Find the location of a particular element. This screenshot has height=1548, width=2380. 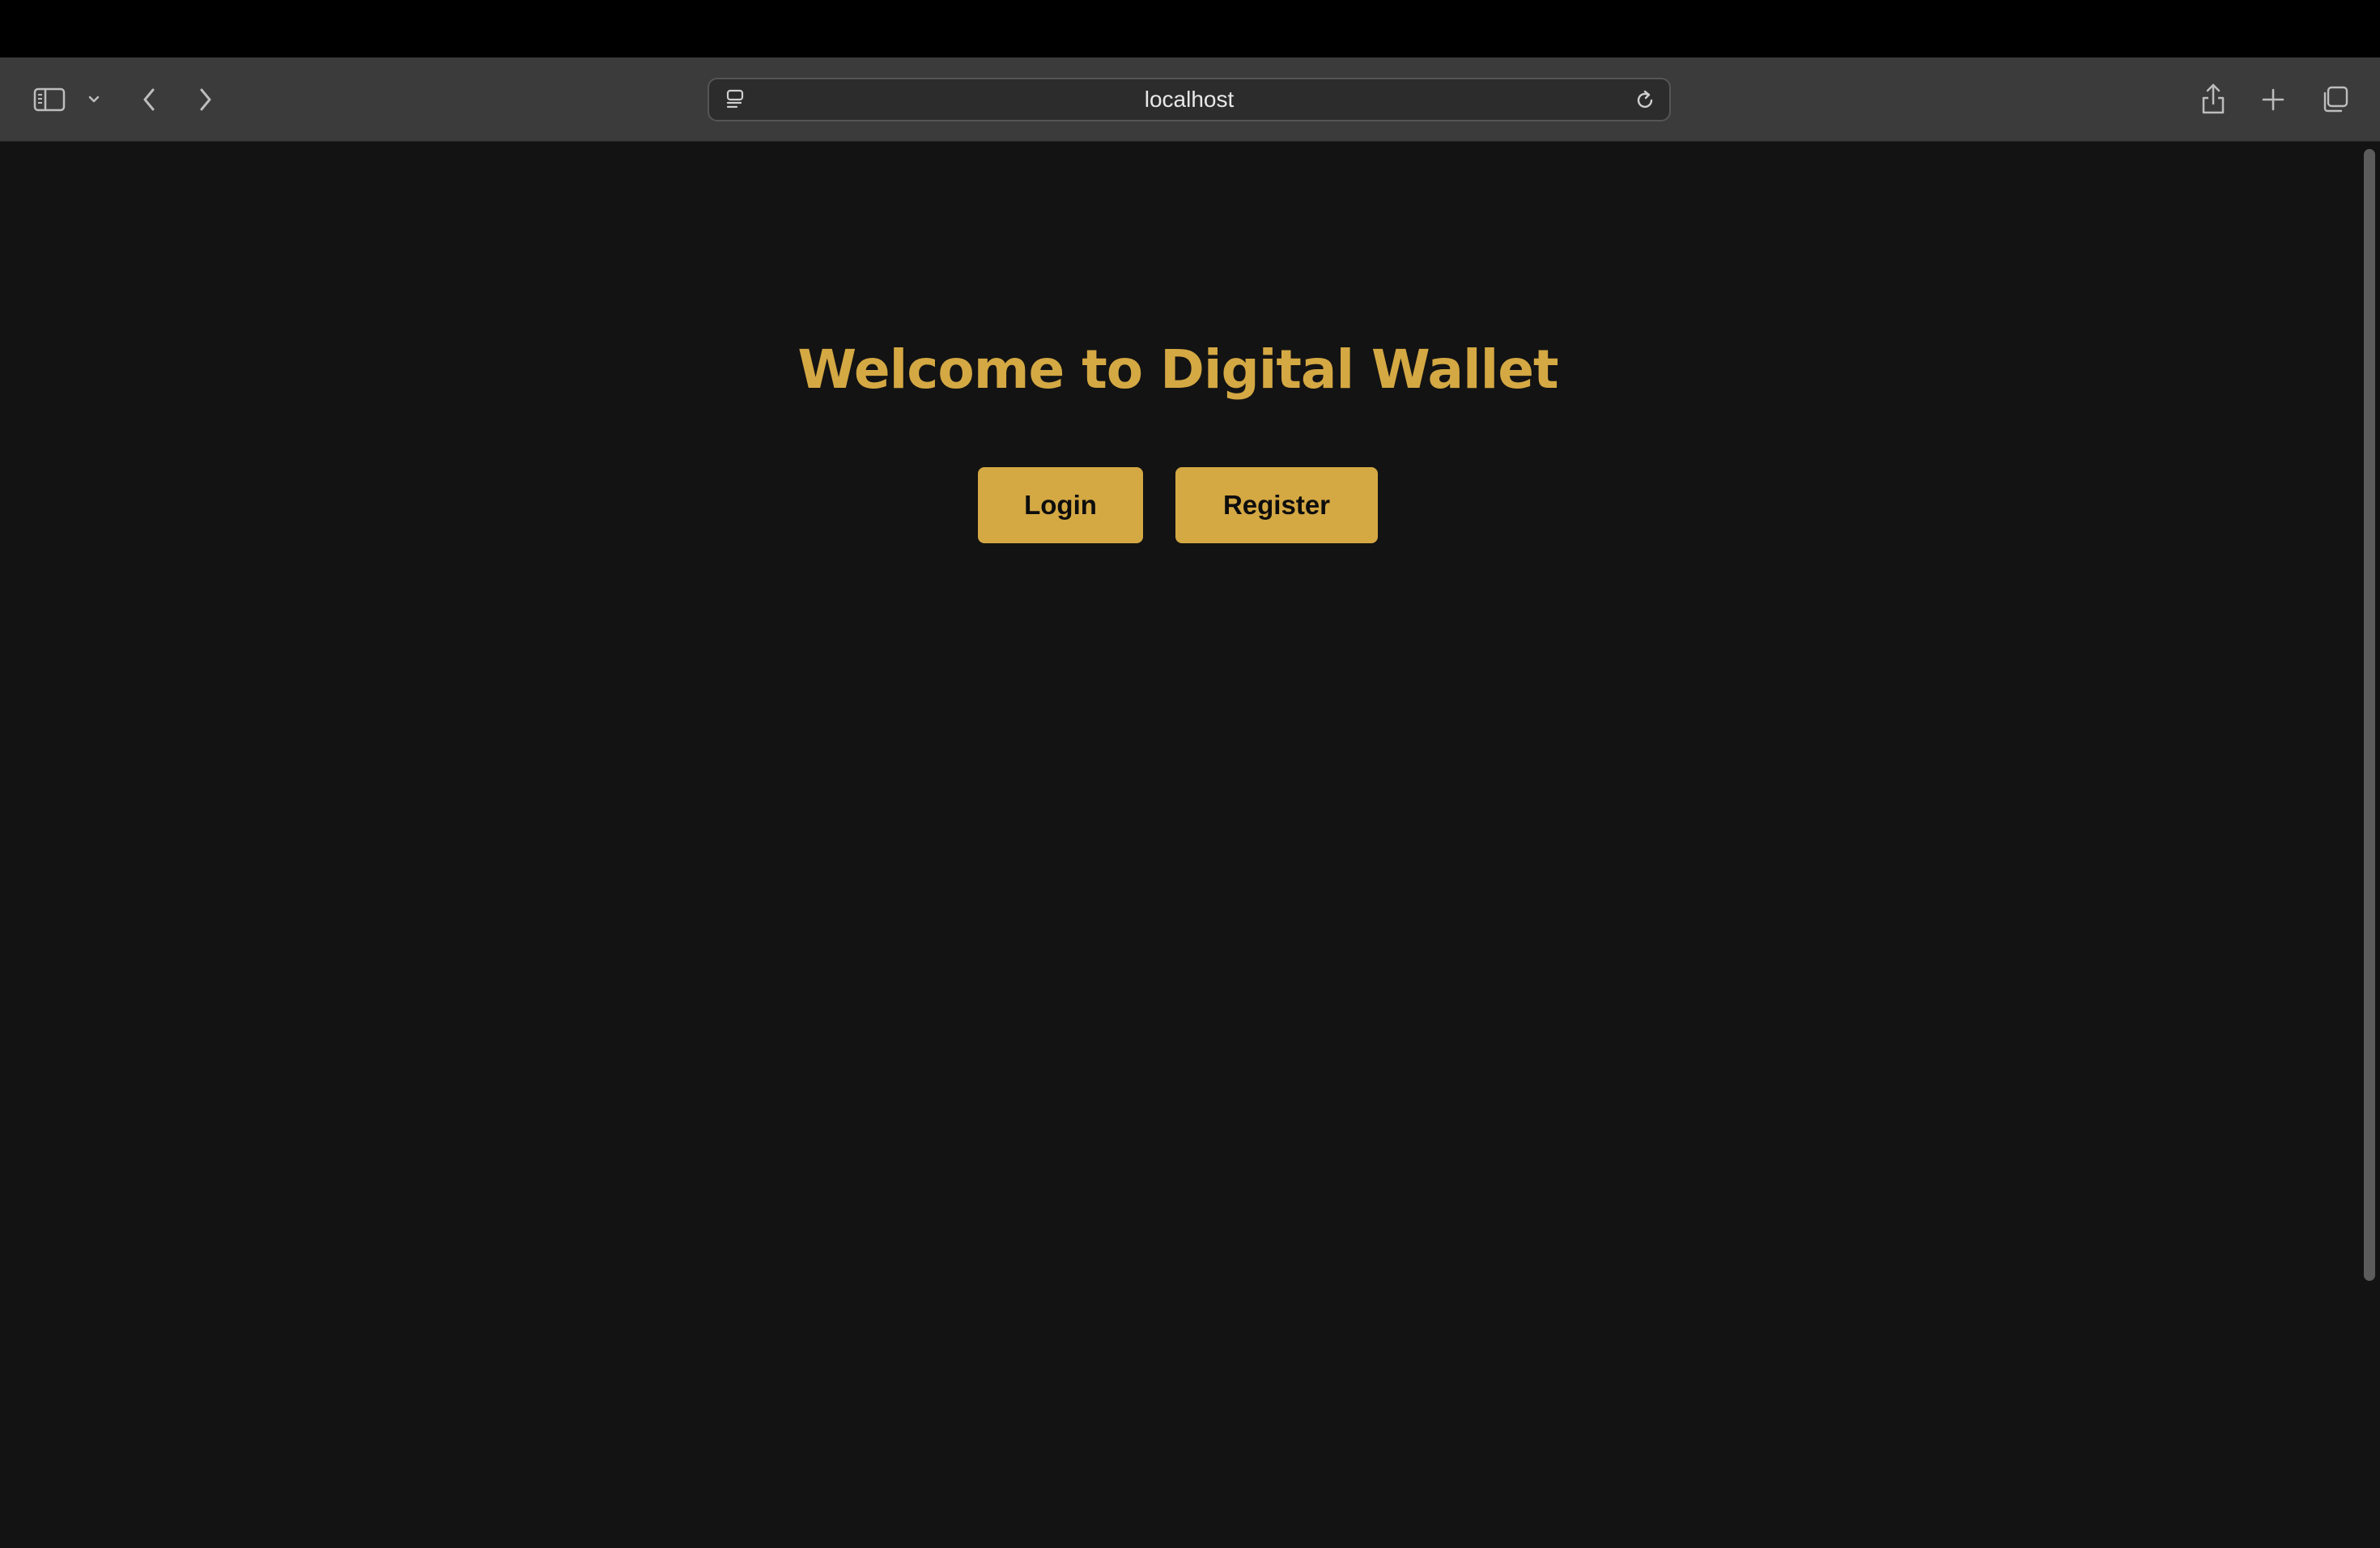

url-text: localhost is located at coordinates (1189, 100).